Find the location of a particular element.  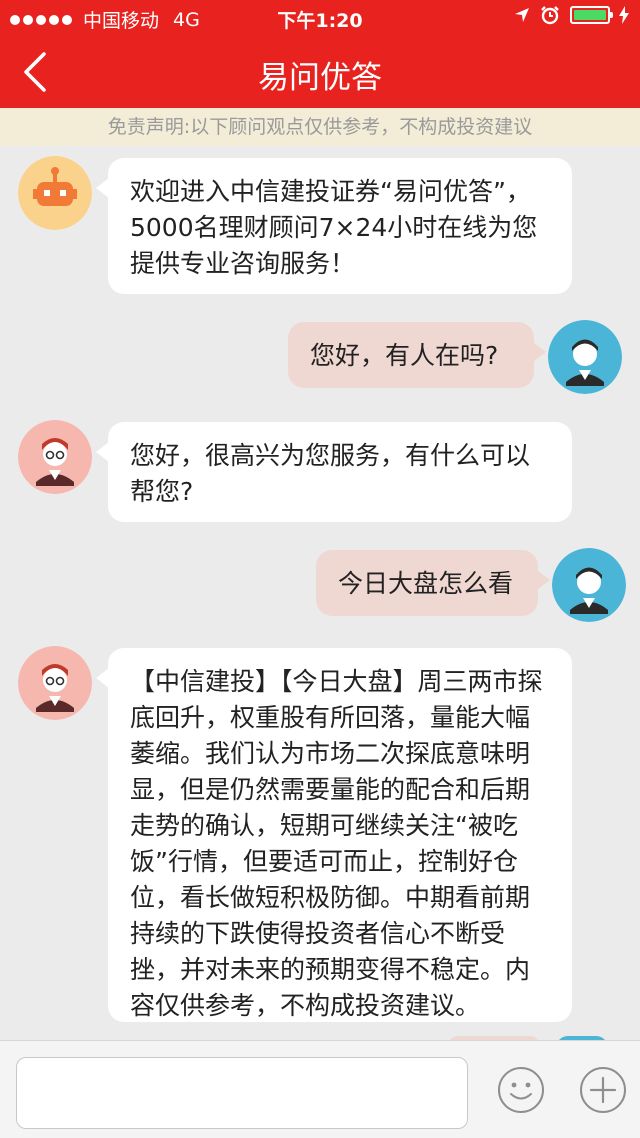

smiley-icon is located at coordinates (521, 1090).